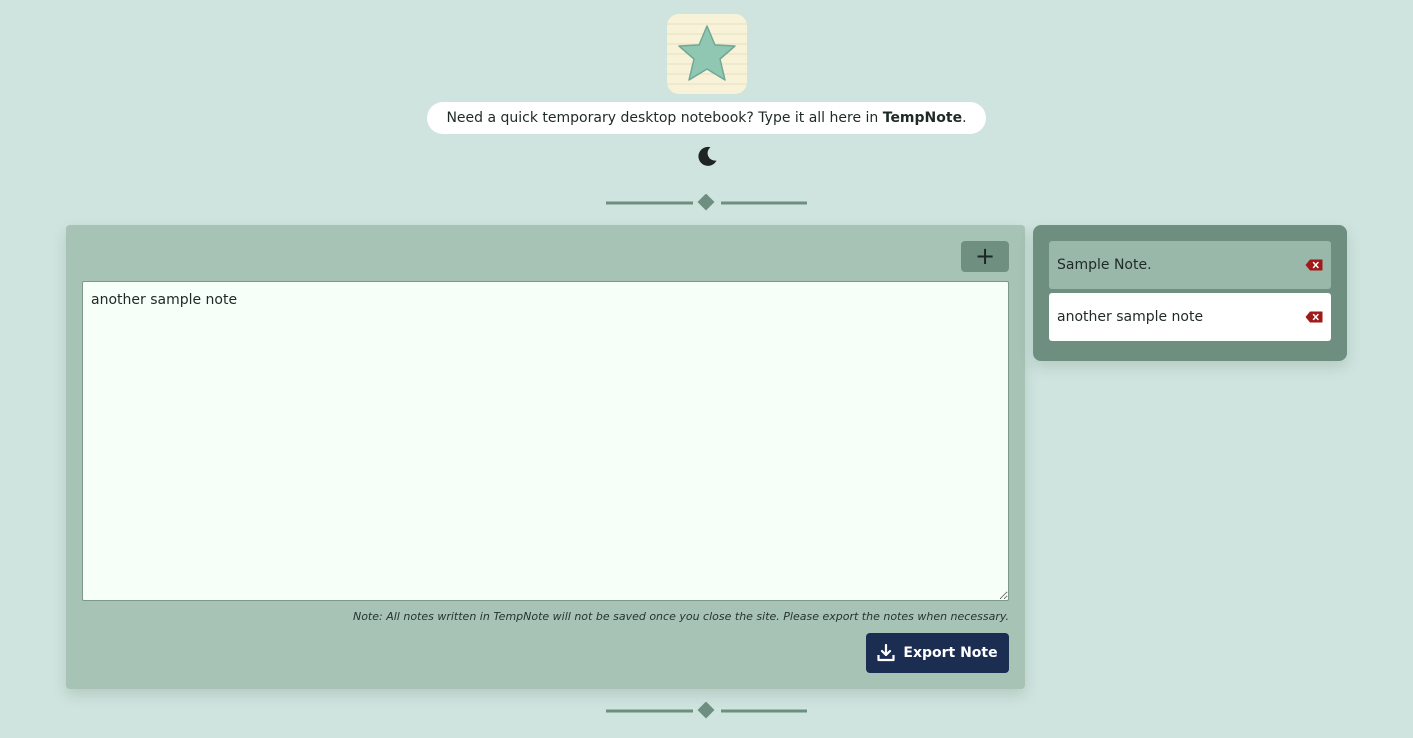 This screenshot has width=1413, height=738. I want to click on ornament-divider-top, so click(706, 202).